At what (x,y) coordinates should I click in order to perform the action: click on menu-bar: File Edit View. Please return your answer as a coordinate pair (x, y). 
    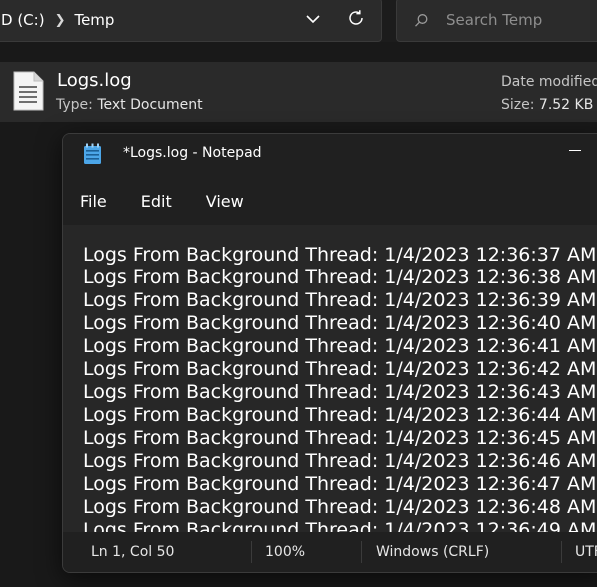
    Looking at the image, I should click on (330, 201).